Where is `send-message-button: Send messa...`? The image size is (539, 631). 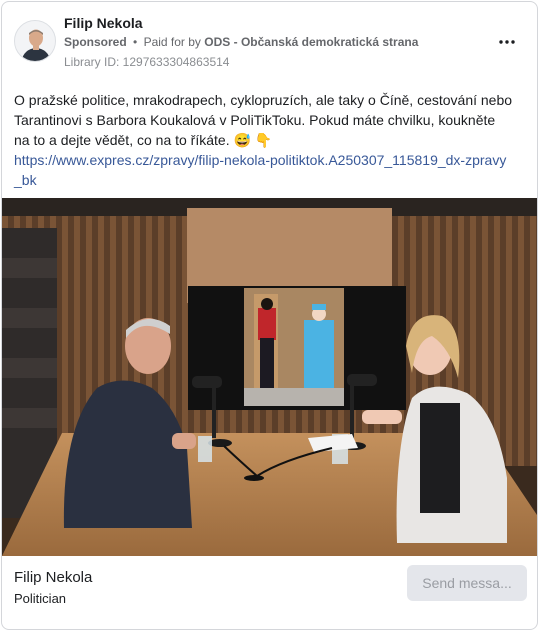 send-message-button: Send messa... is located at coordinates (467, 583).